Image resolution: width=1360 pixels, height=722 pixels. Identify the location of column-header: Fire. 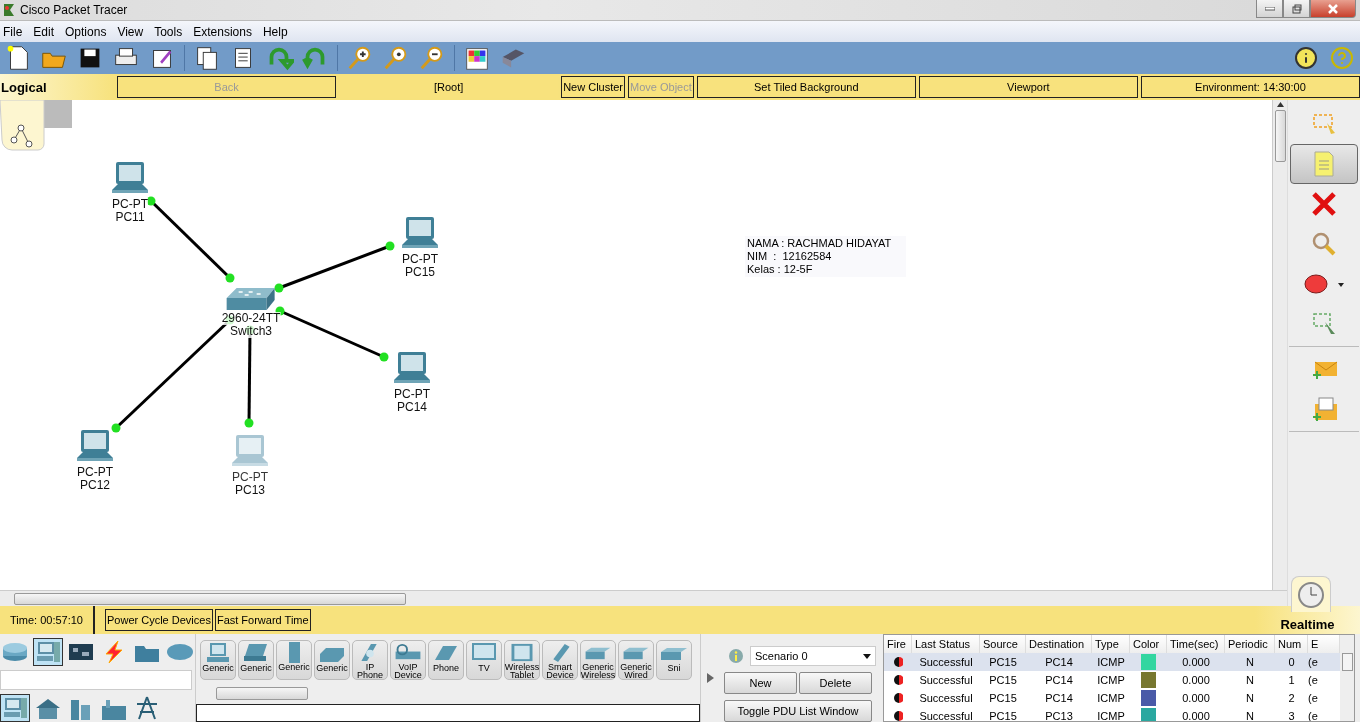
(898, 644).